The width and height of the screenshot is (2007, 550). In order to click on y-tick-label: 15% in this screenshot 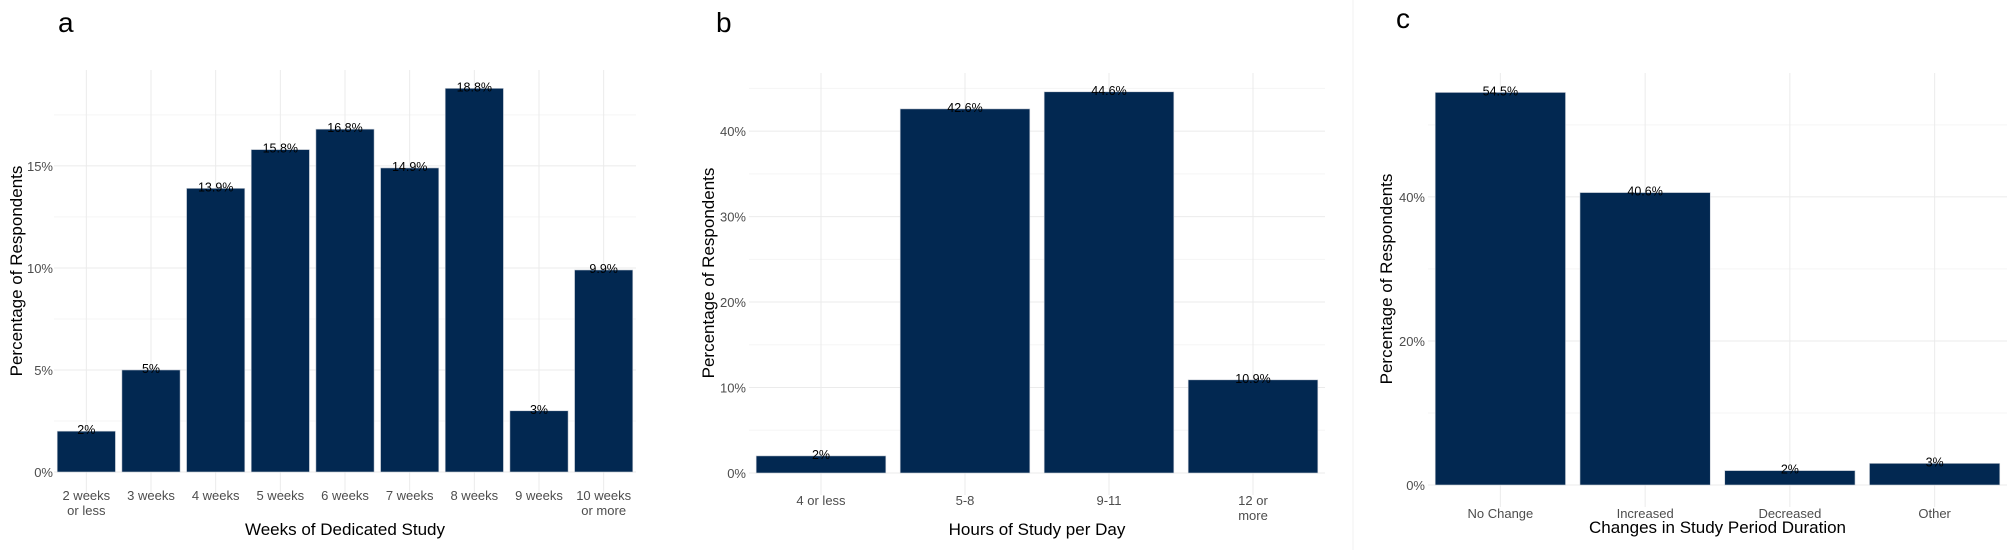, I will do `click(40, 166)`.